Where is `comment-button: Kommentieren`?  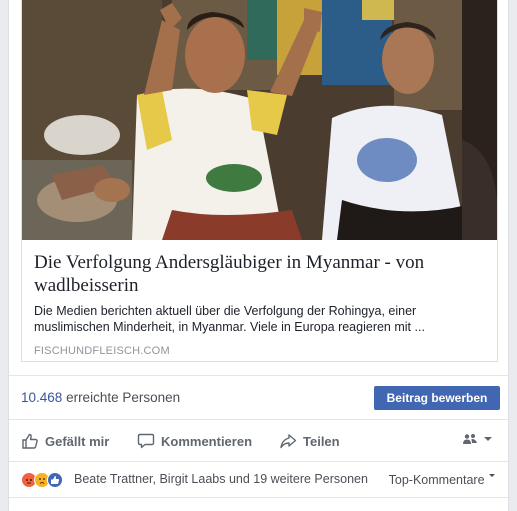 comment-button: Kommentieren is located at coordinates (194, 441).